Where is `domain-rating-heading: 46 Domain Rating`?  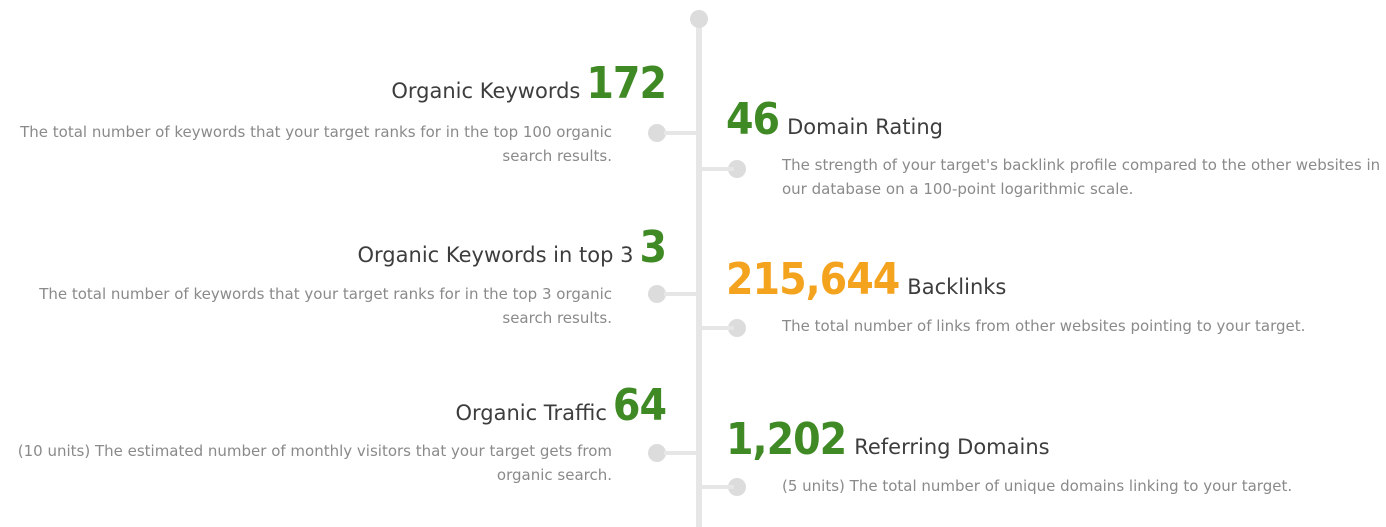 domain-rating-heading: 46 Domain Rating is located at coordinates (834, 120).